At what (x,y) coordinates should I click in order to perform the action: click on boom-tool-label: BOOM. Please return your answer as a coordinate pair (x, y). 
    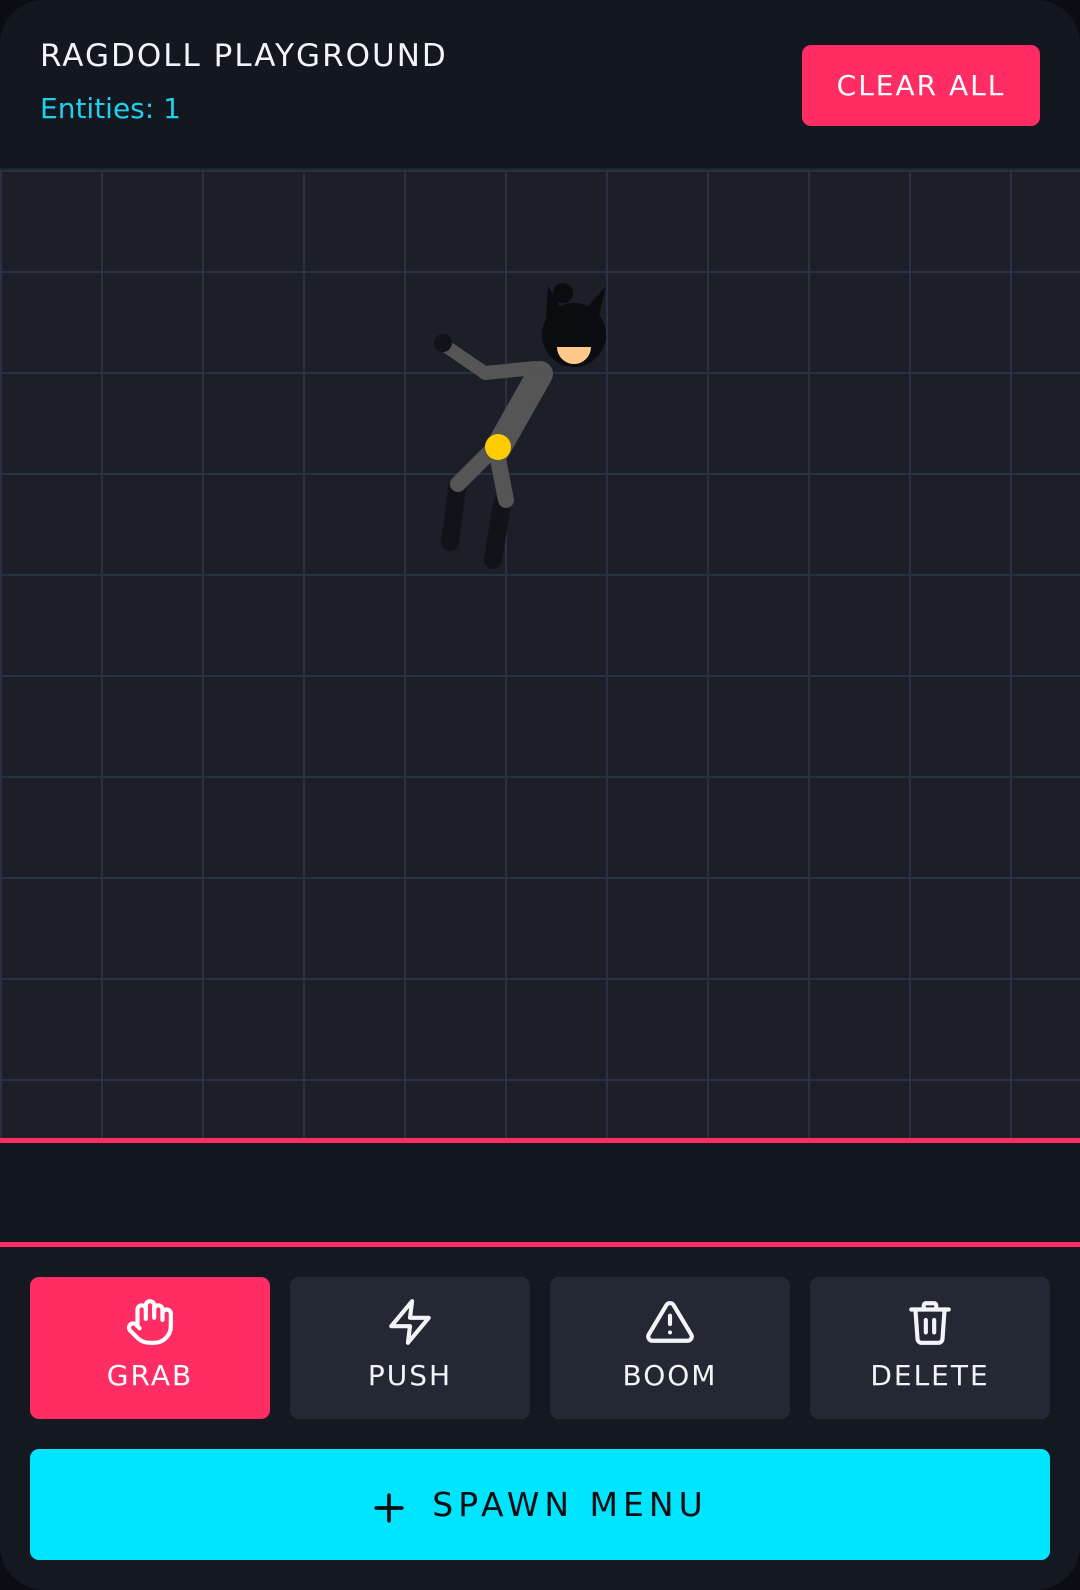
    Looking at the image, I should click on (670, 1375).